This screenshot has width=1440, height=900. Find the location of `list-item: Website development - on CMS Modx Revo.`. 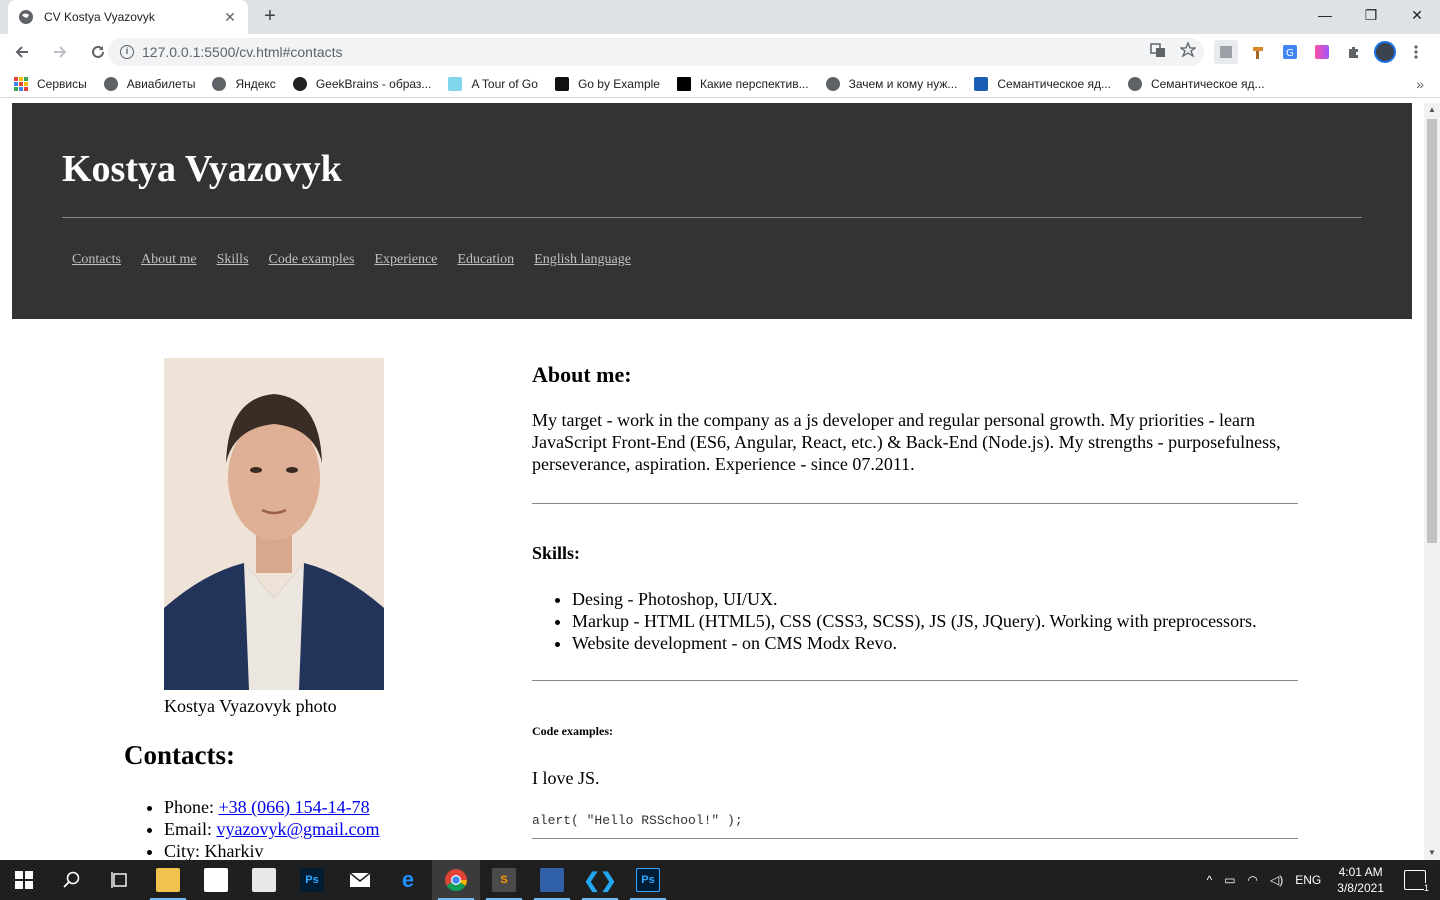

list-item: Website development - on CMS Modx Revo. is located at coordinates (914, 643).